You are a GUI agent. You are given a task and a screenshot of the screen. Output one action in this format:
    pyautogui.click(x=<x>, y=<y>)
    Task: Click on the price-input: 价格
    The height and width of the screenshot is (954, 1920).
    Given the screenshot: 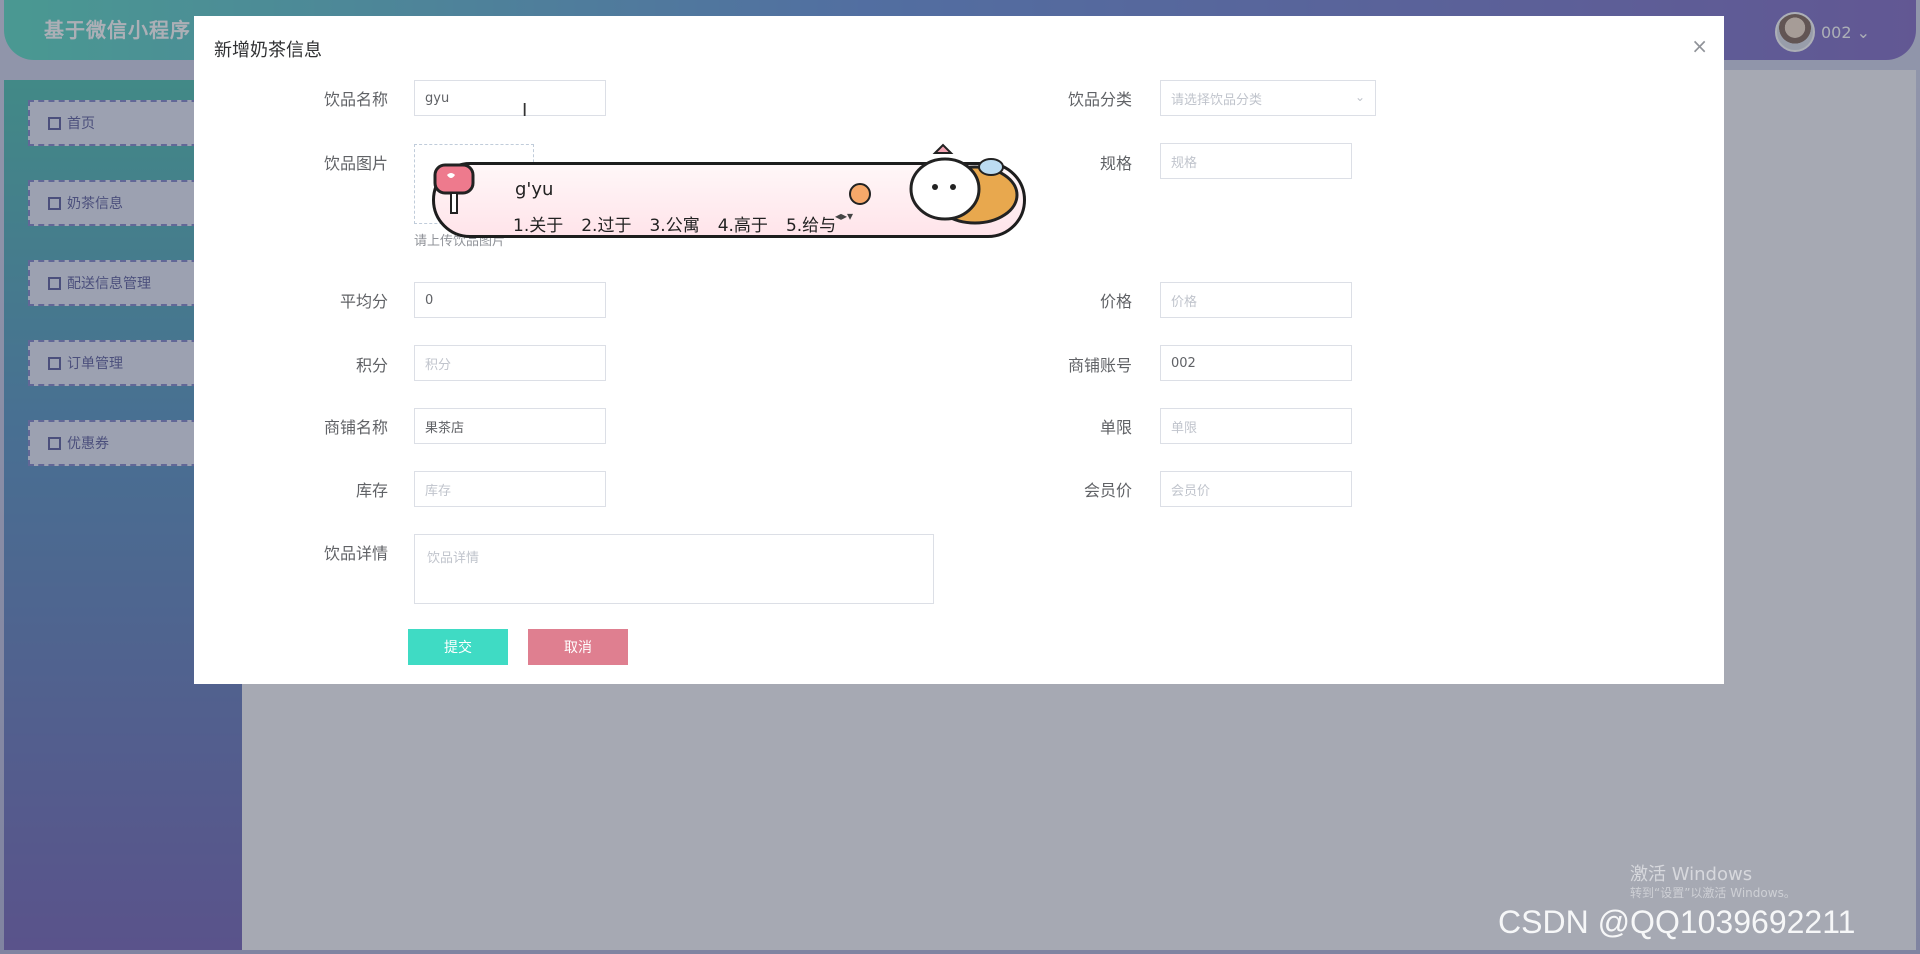 What is the action you would take?
    pyautogui.click(x=1256, y=300)
    